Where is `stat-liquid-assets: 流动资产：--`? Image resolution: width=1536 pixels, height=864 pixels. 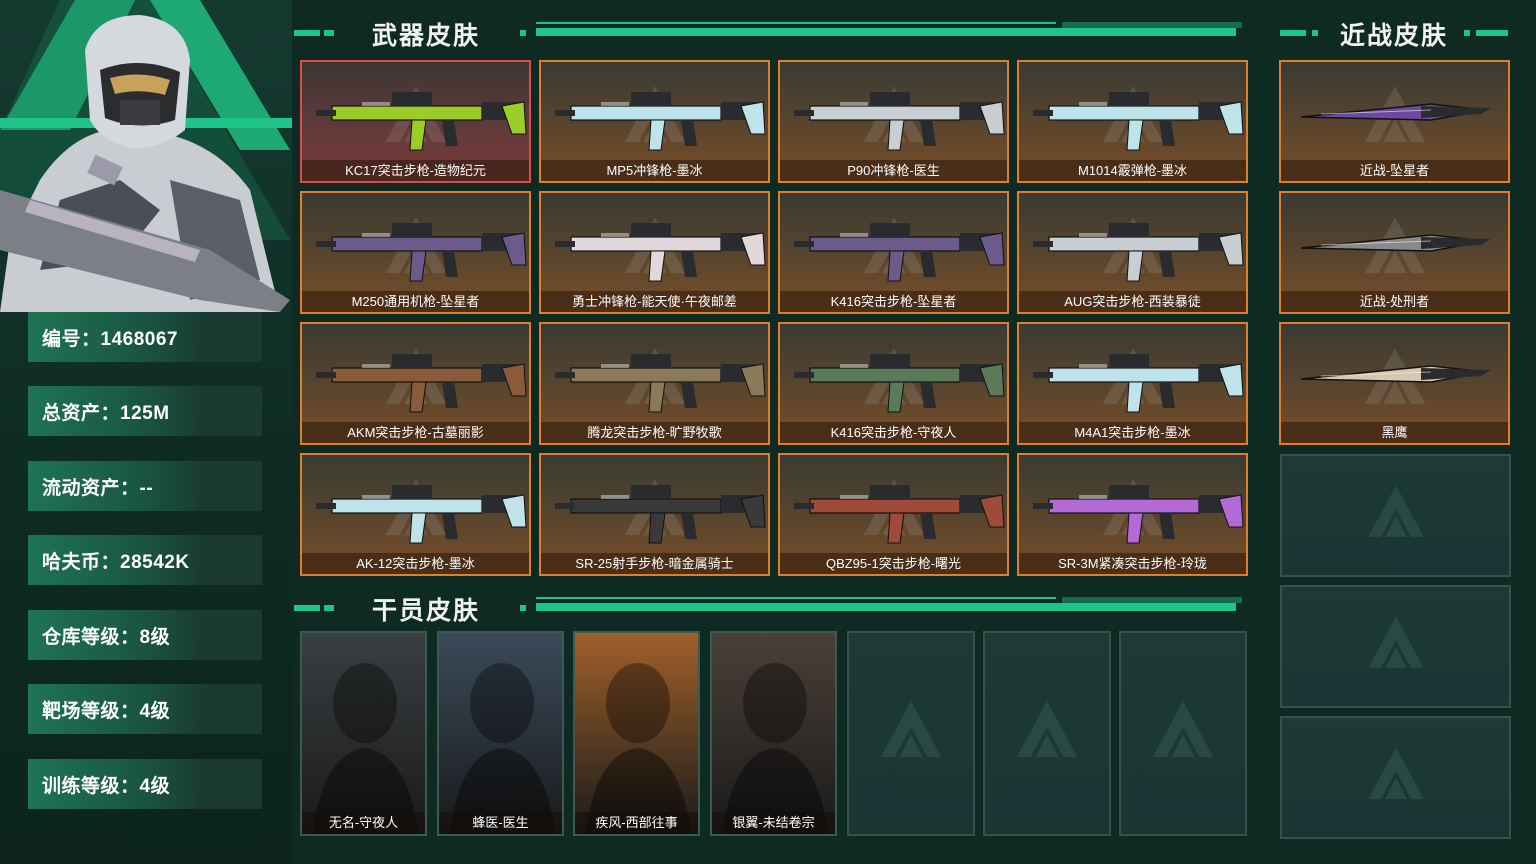
stat-liquid-assets: 流动资产：-- is located at coordinates (145, 486).